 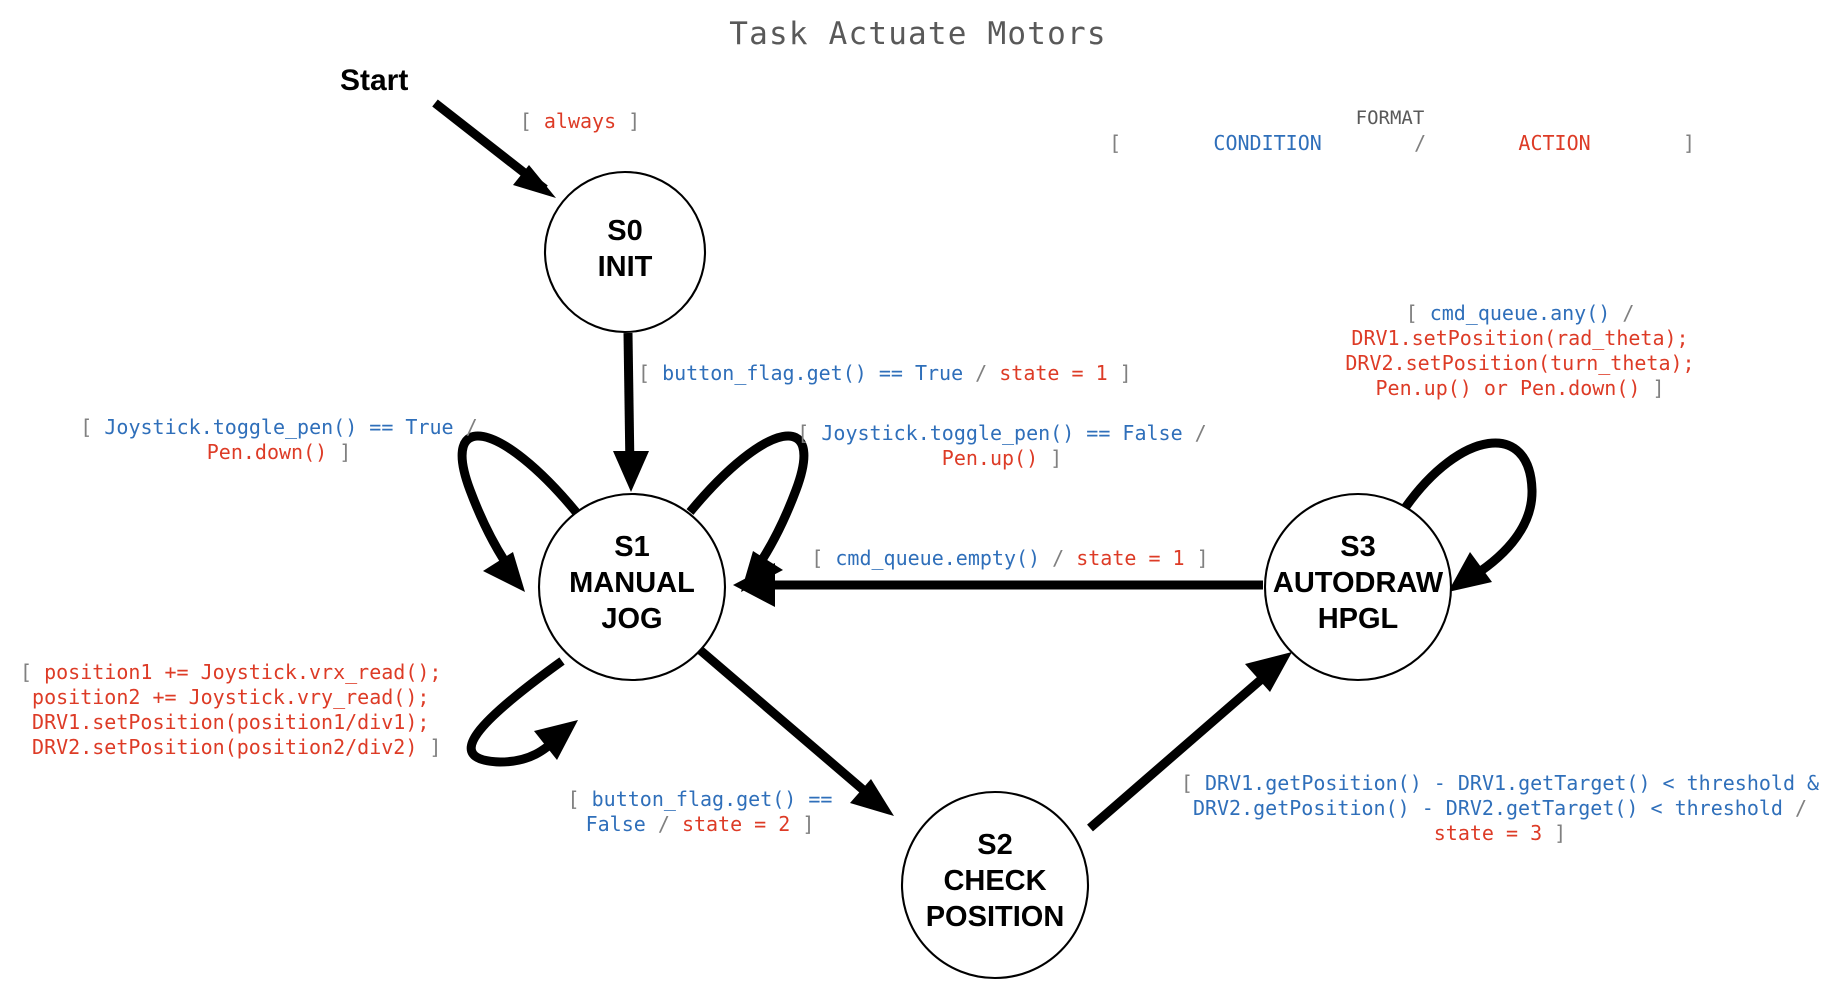 I want to click on start-label: Start, so click(x=374, y=80).